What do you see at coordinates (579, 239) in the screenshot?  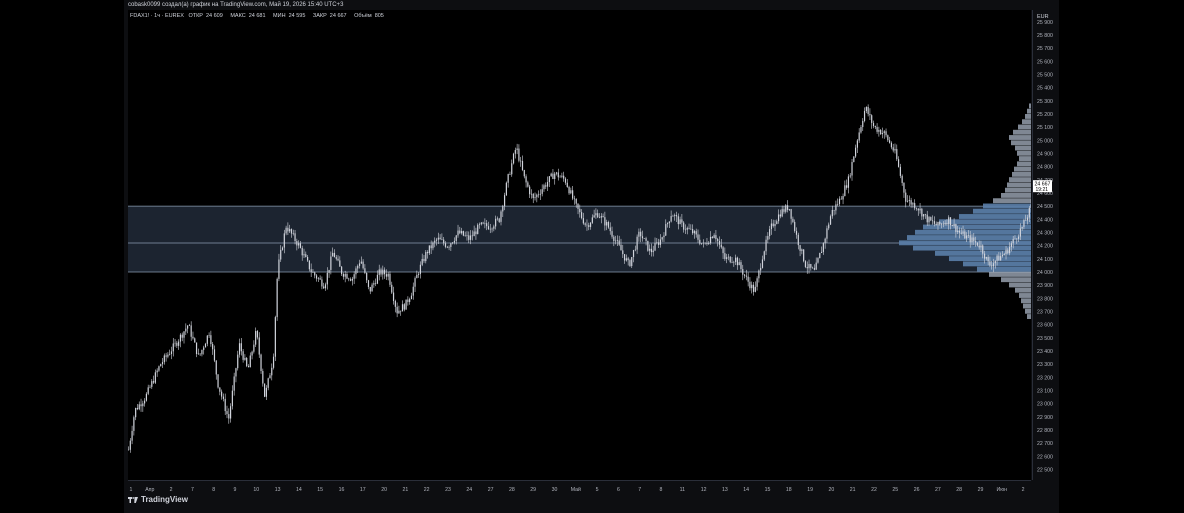 I see `value-area-zone` at bounding box center [579, 239].